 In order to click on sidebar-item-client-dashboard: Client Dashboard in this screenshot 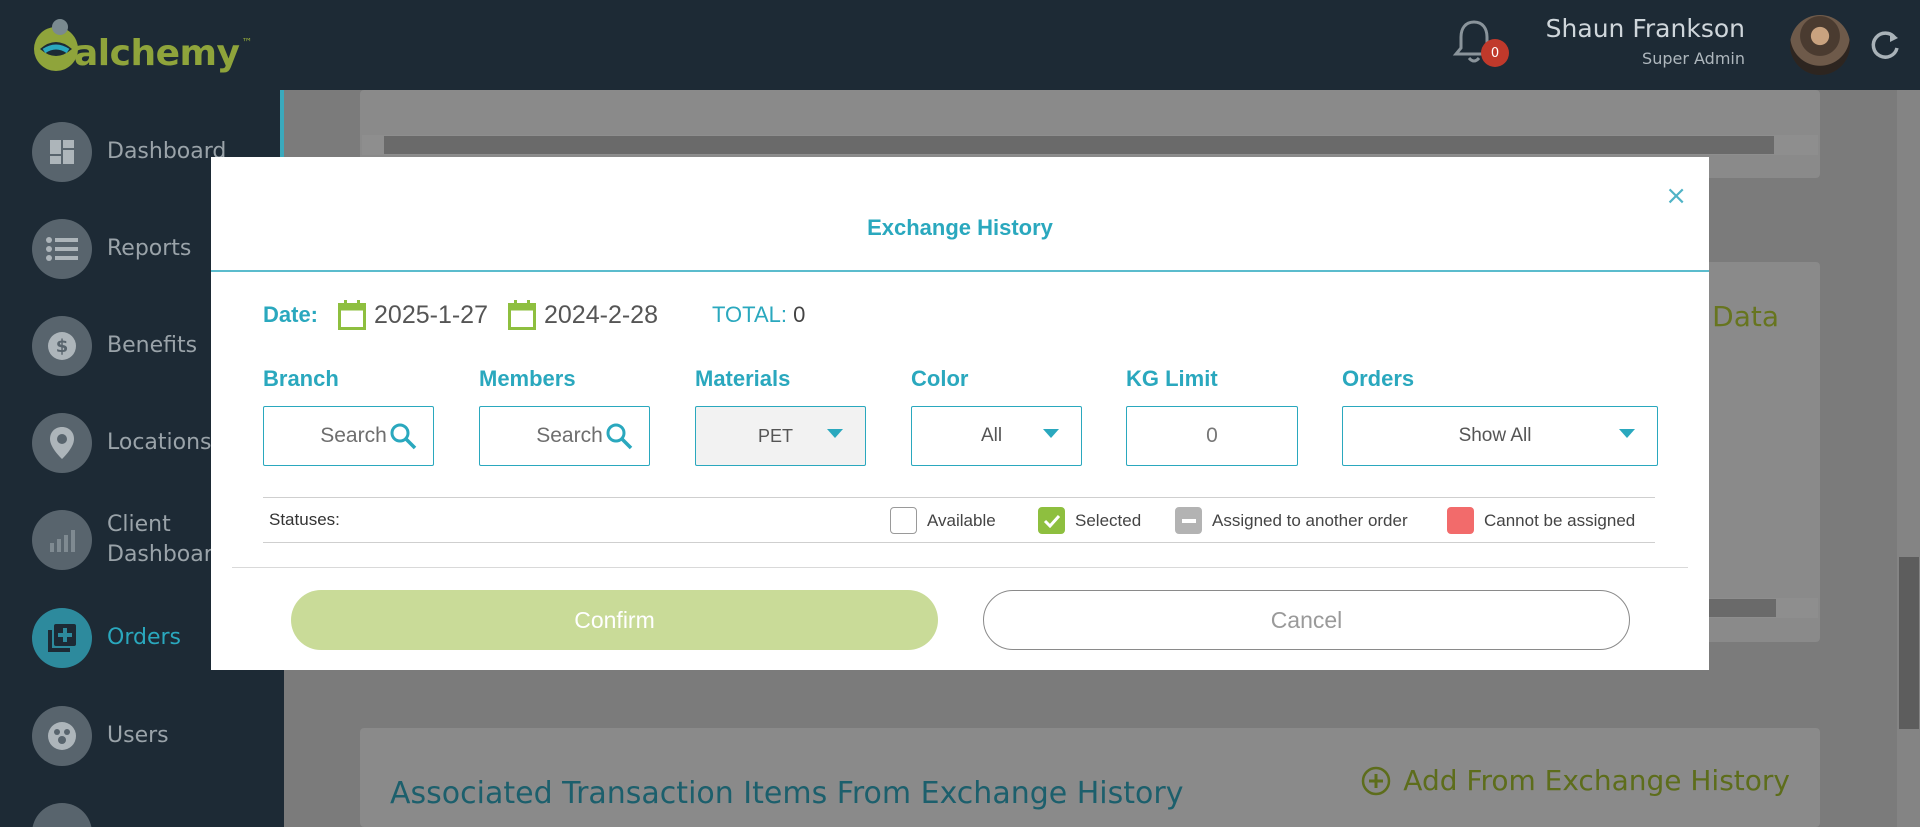, I will do `click(129, 540)`.